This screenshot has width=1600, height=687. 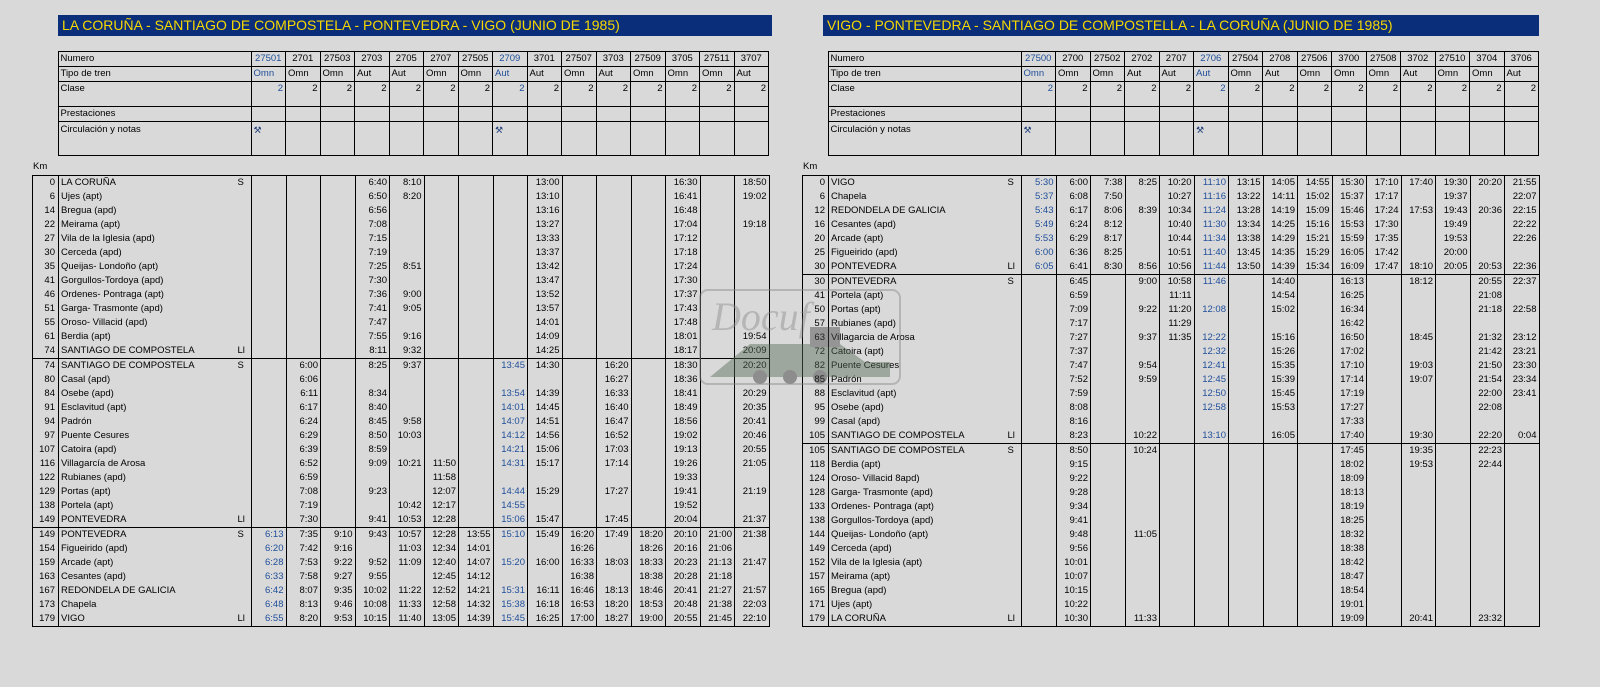 What do you see at coordinates (1383, 94) in the screenshot?
I see `train-class: 2` at bounding box center [1383, 94].